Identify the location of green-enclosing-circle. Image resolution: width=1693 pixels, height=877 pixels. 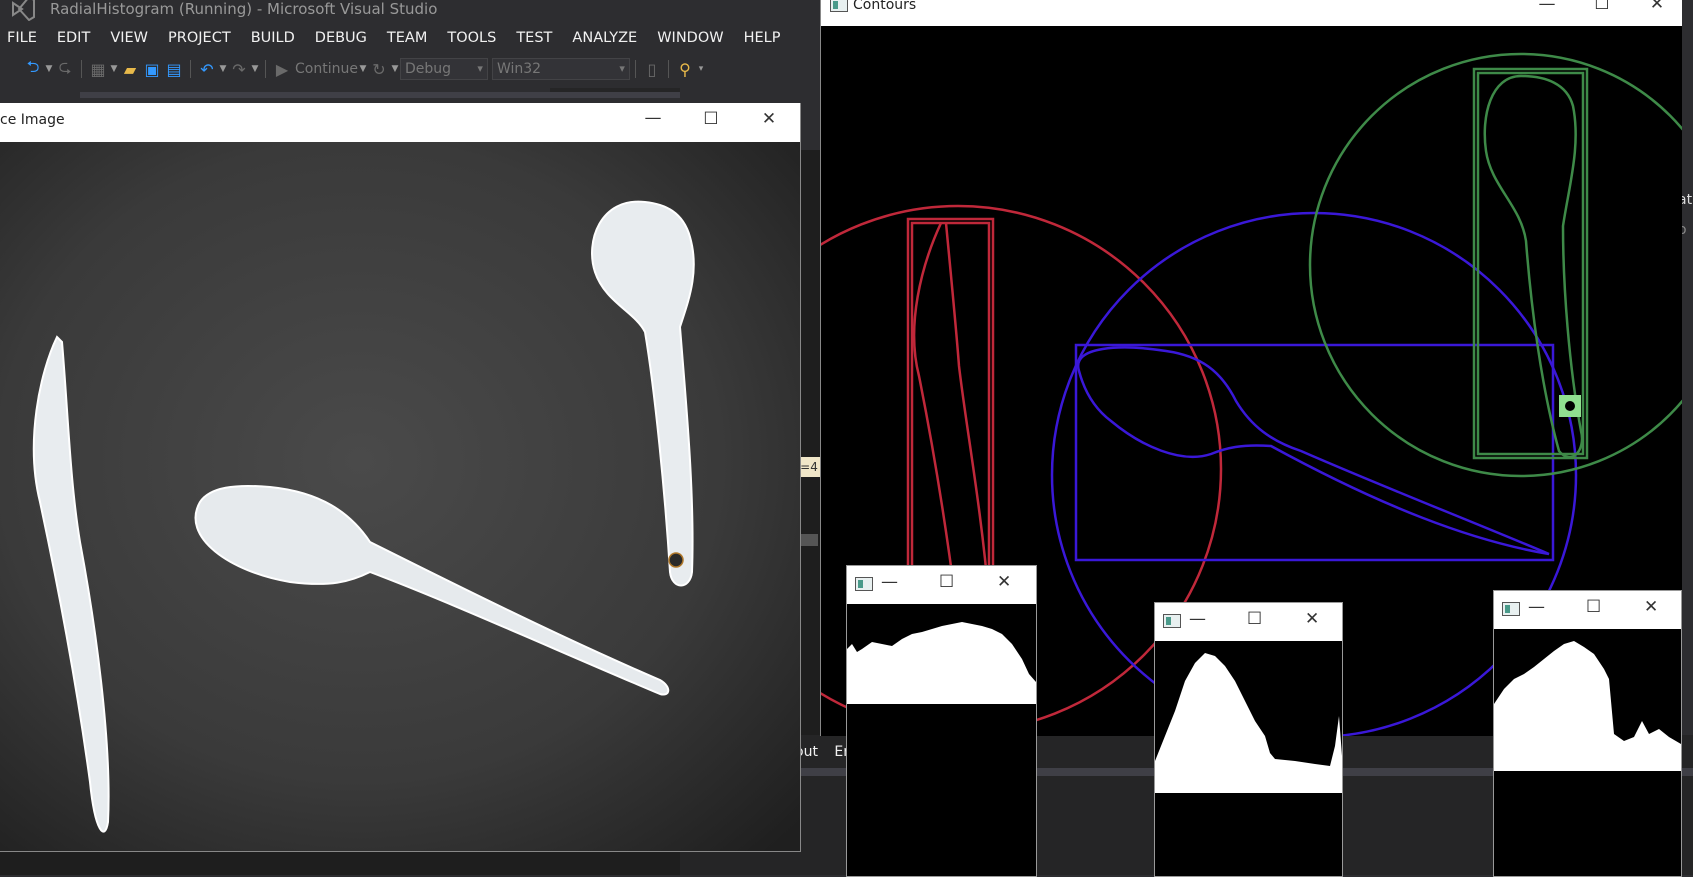
(1495, 265).